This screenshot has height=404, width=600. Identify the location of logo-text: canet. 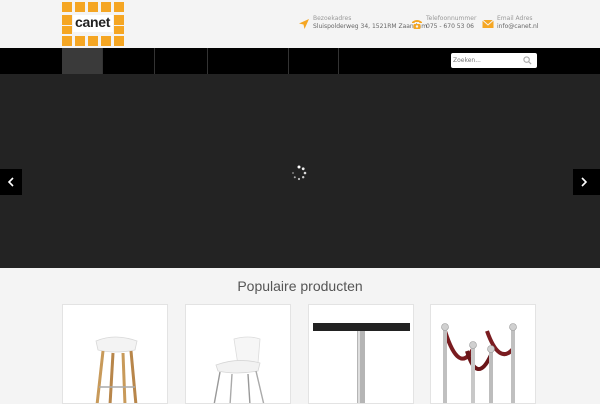
(93, 22).